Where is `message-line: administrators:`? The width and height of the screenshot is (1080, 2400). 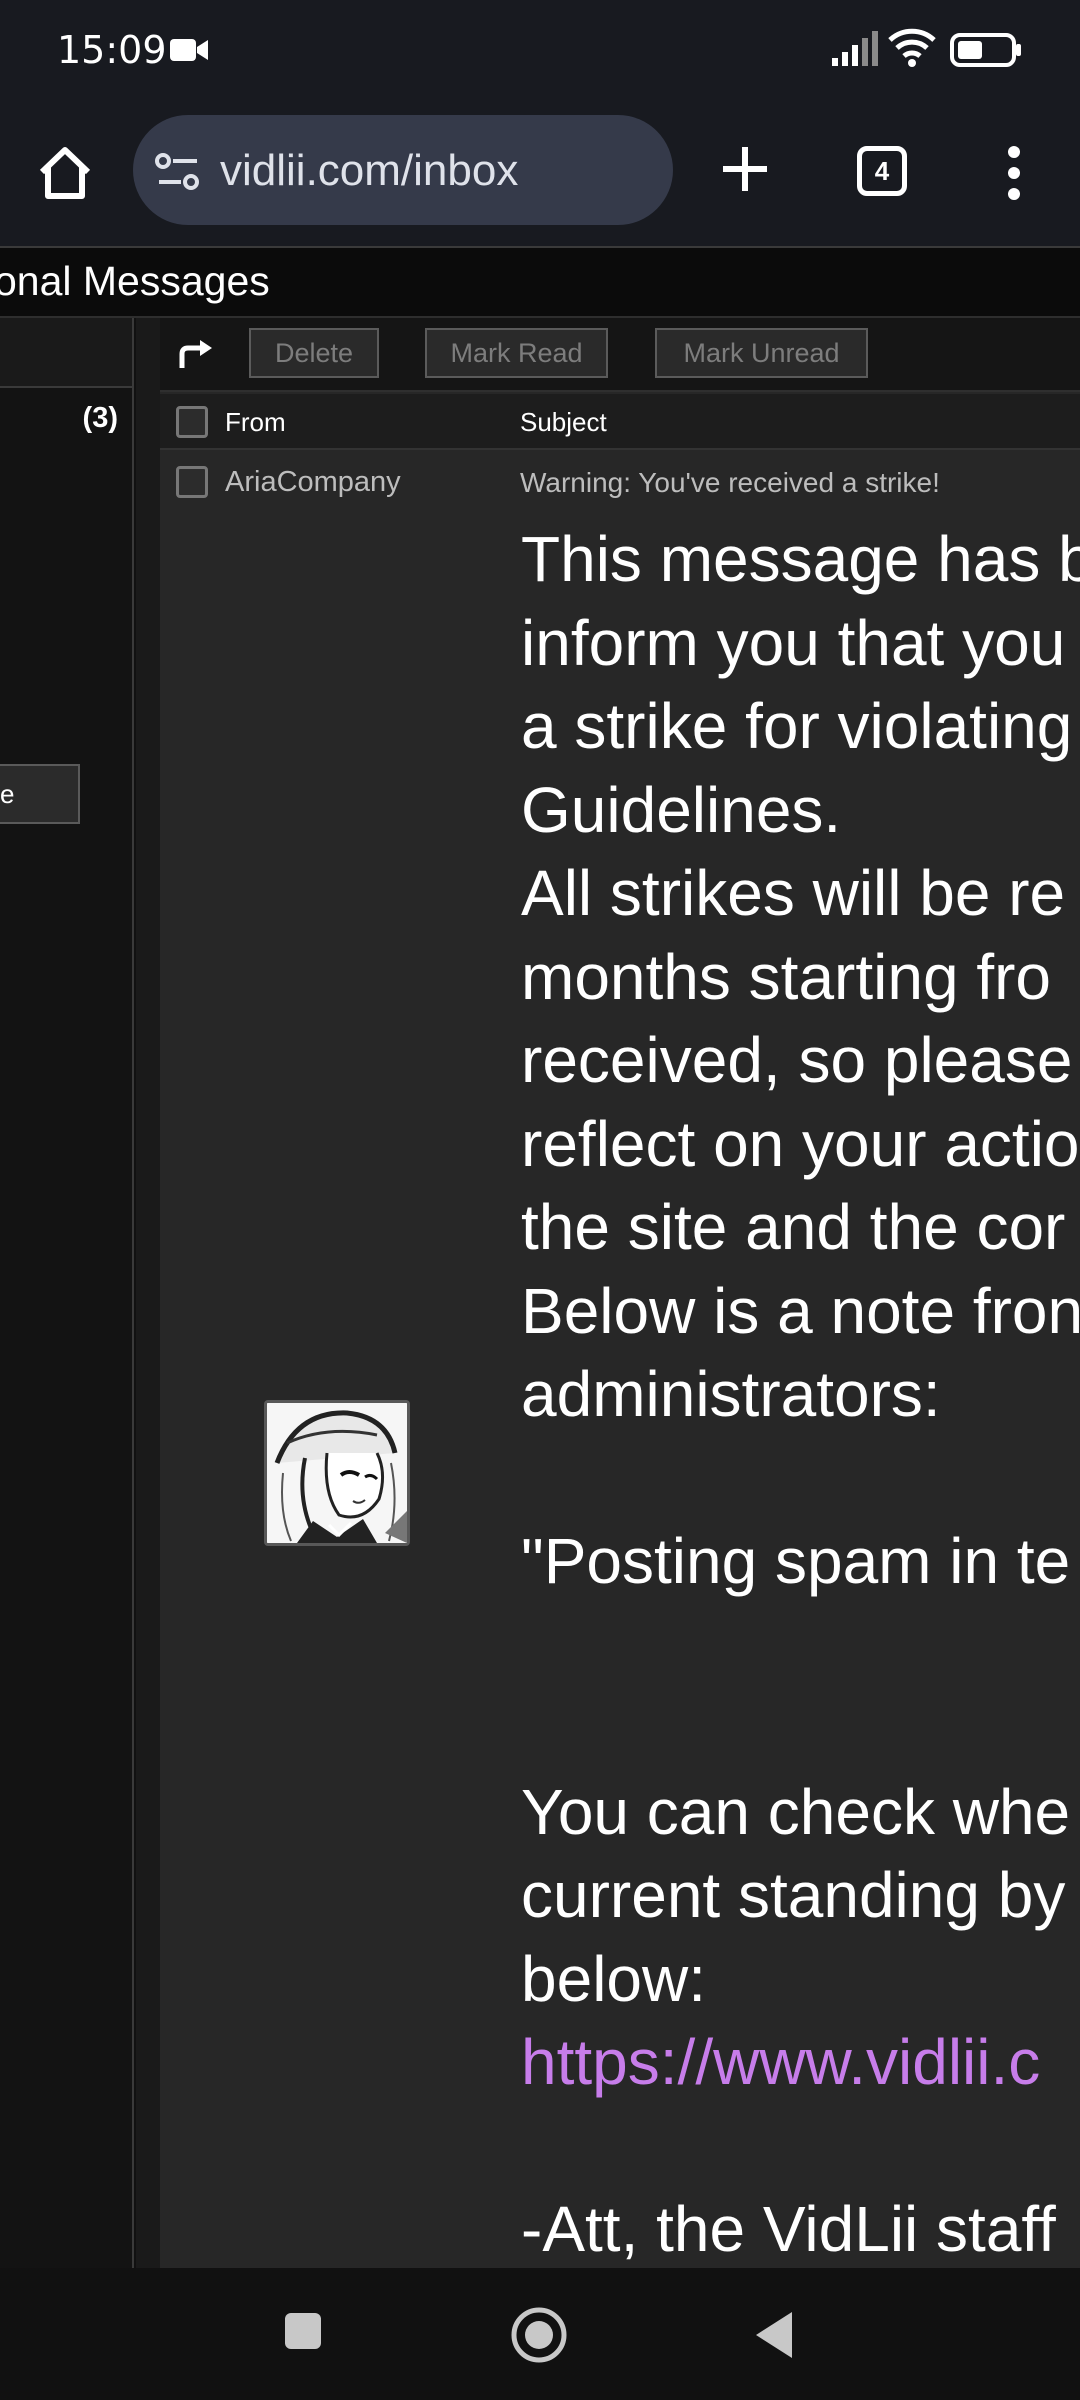 message-line: administrators: is located at coordinates (731, 1394).